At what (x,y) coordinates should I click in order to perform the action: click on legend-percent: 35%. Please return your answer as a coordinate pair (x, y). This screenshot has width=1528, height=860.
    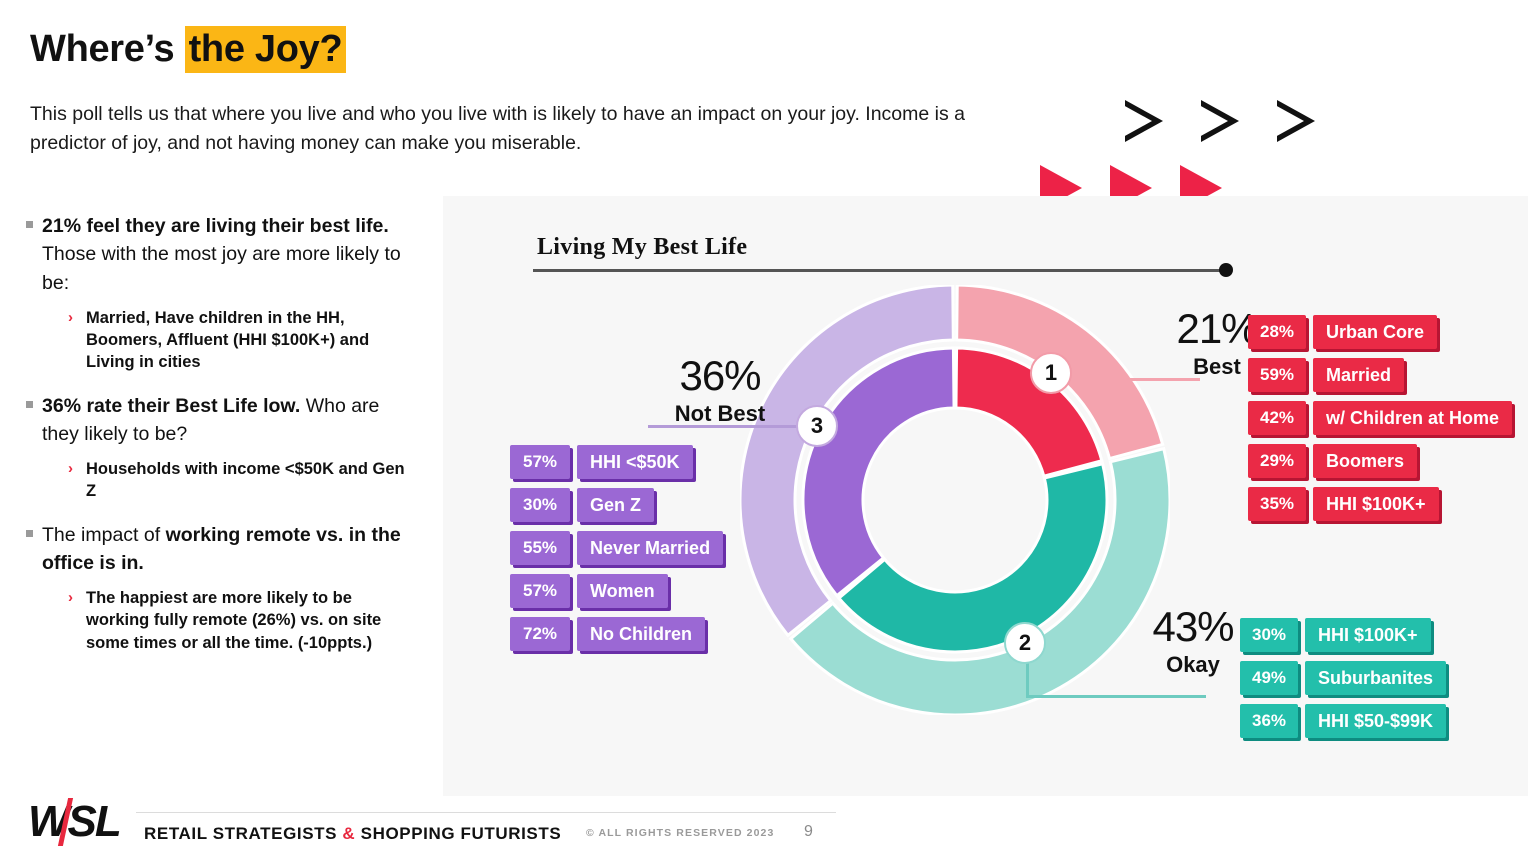
    Looking at the image, I should click on (1277, 504).